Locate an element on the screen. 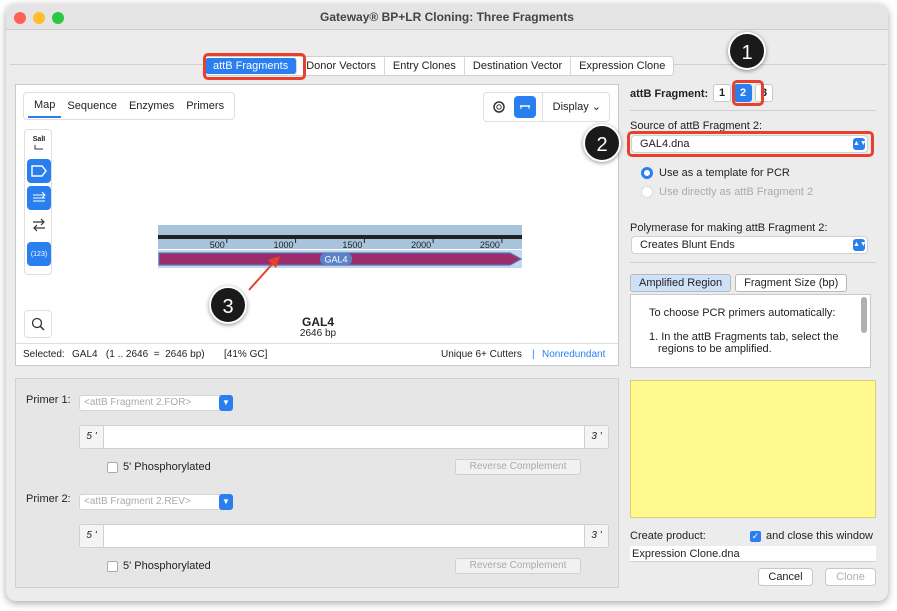 Image resolution: width=897 pixels, height=611 pixels. callout-1: 1 is located at coordinates (747, 51).